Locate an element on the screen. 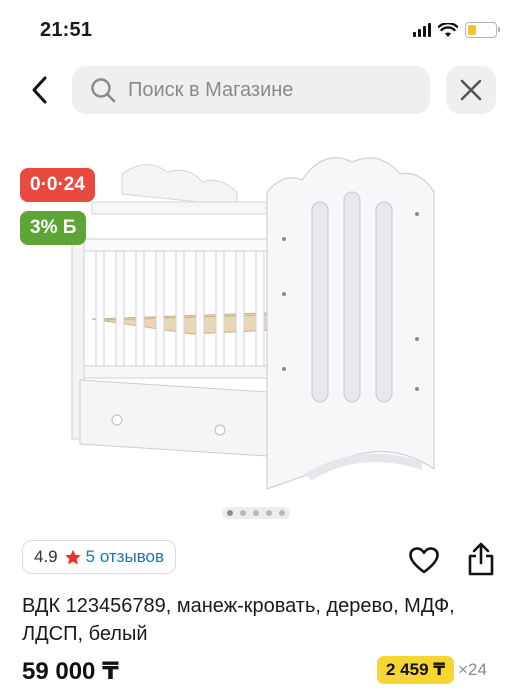  wifi-icon is located at coordinates (448, 29).